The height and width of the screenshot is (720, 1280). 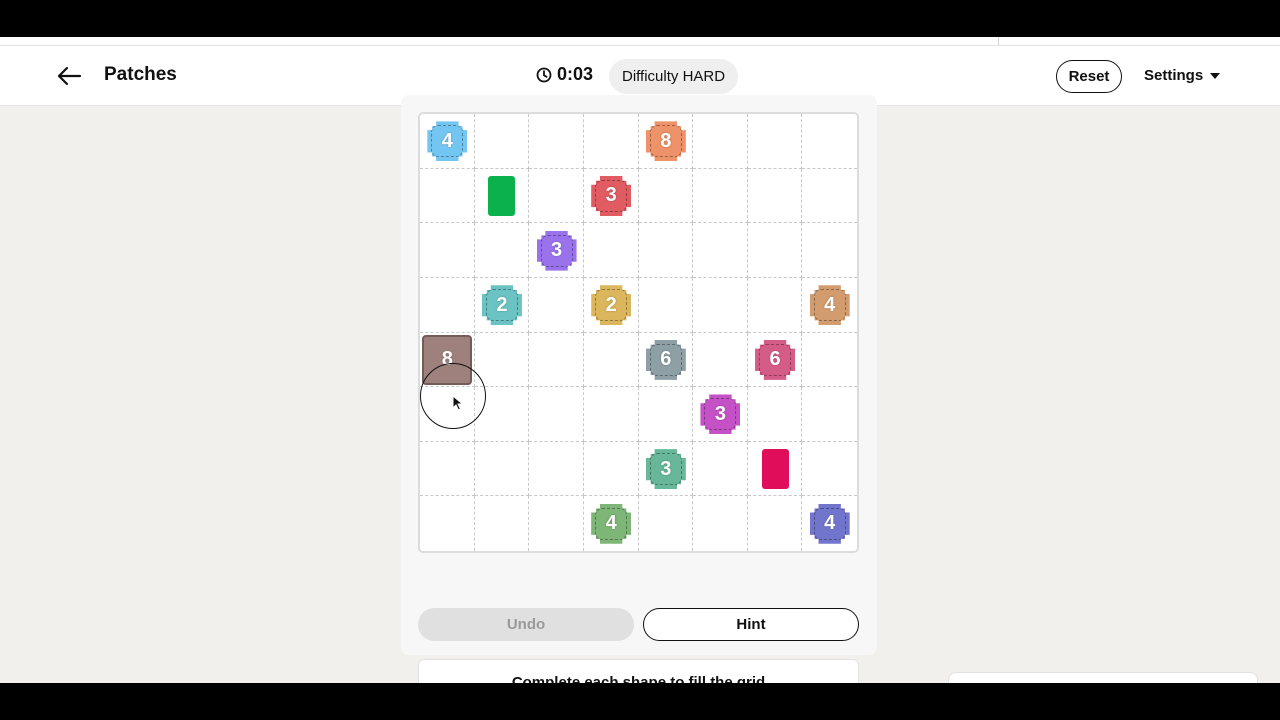 I want to click on back-button, so click(x=69, y=76).